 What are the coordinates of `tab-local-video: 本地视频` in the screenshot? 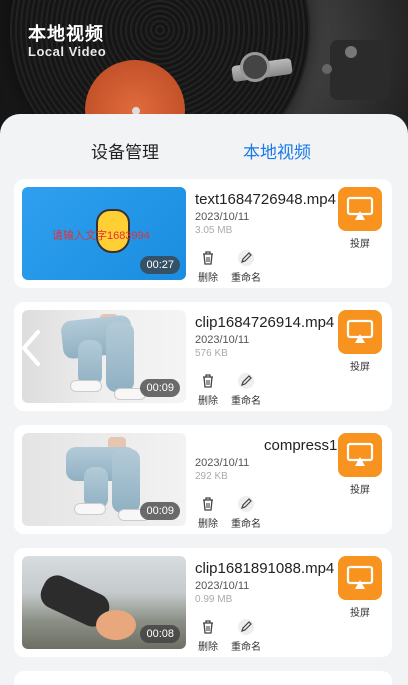 It's located at (277, 150).